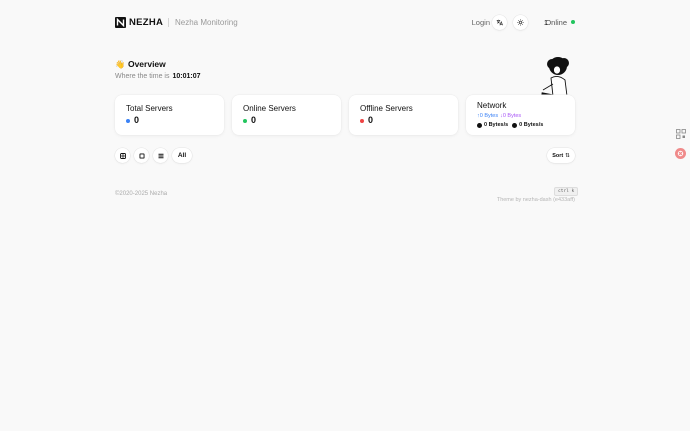 The image size is (690, 431). What do you see at coordinates (403, 115) in the screenshot?
I see `offline-servers-card: Offline Servers 0` at bounding box center [403, 115].